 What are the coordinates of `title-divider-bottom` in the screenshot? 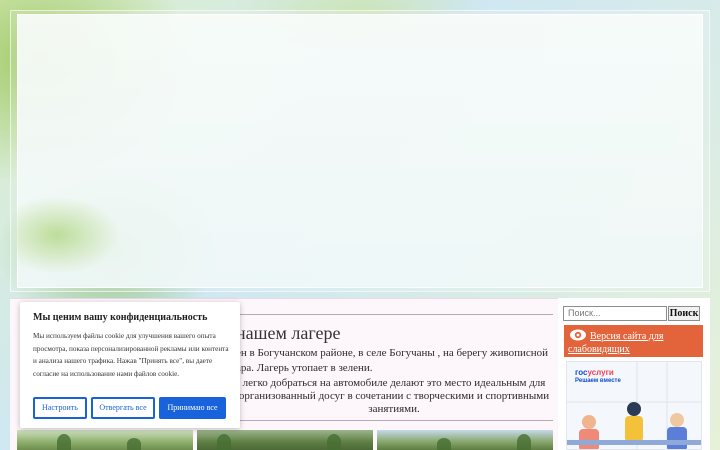 It's located at (395, 420).